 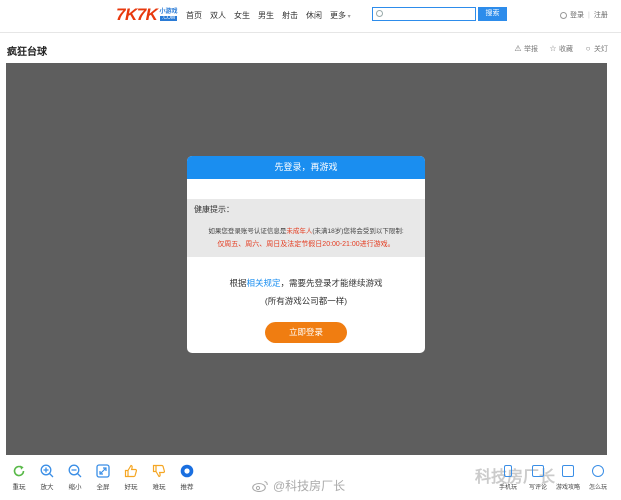 I want to click on game-guide-button: 游戏攻略, so click(x=568, y=478).